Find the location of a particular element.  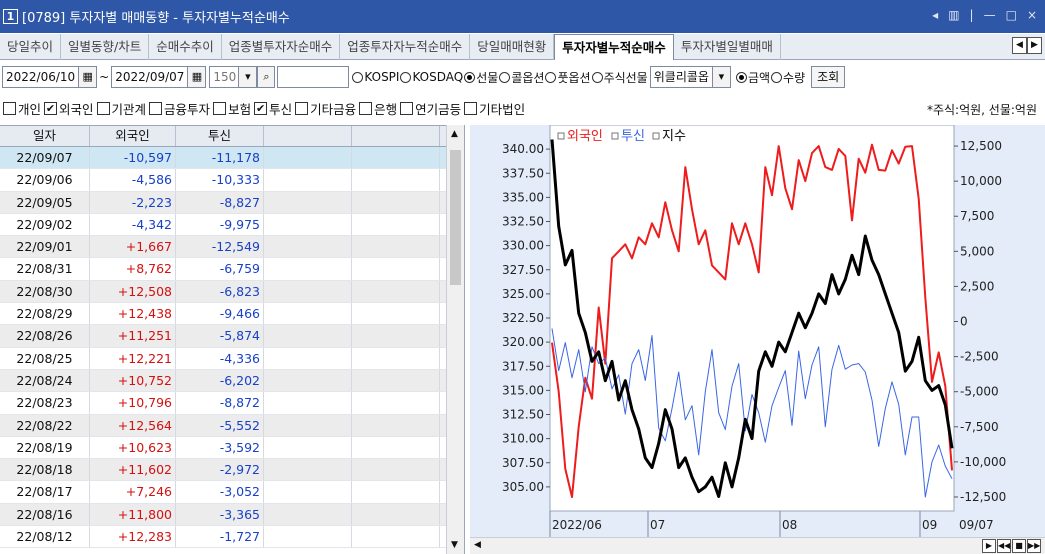

maximize-icon: □ is located at coordinates (1011, 15).